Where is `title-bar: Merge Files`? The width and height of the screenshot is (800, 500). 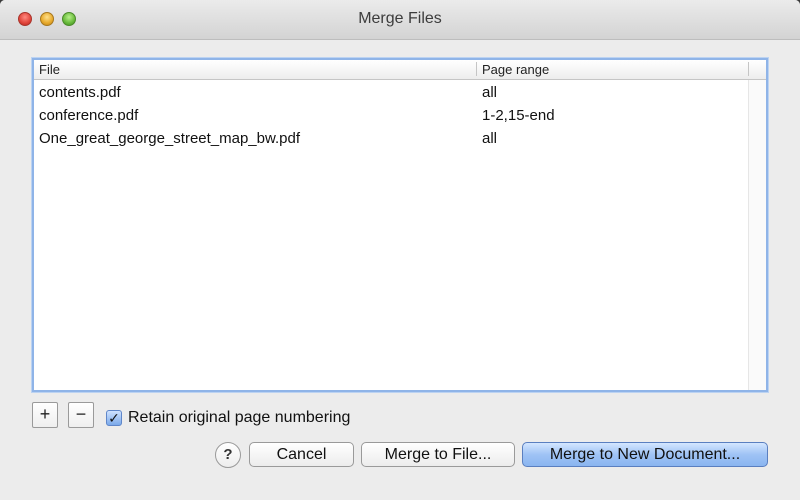 title-bar: Merge Files is located at coordinates (400, 20).